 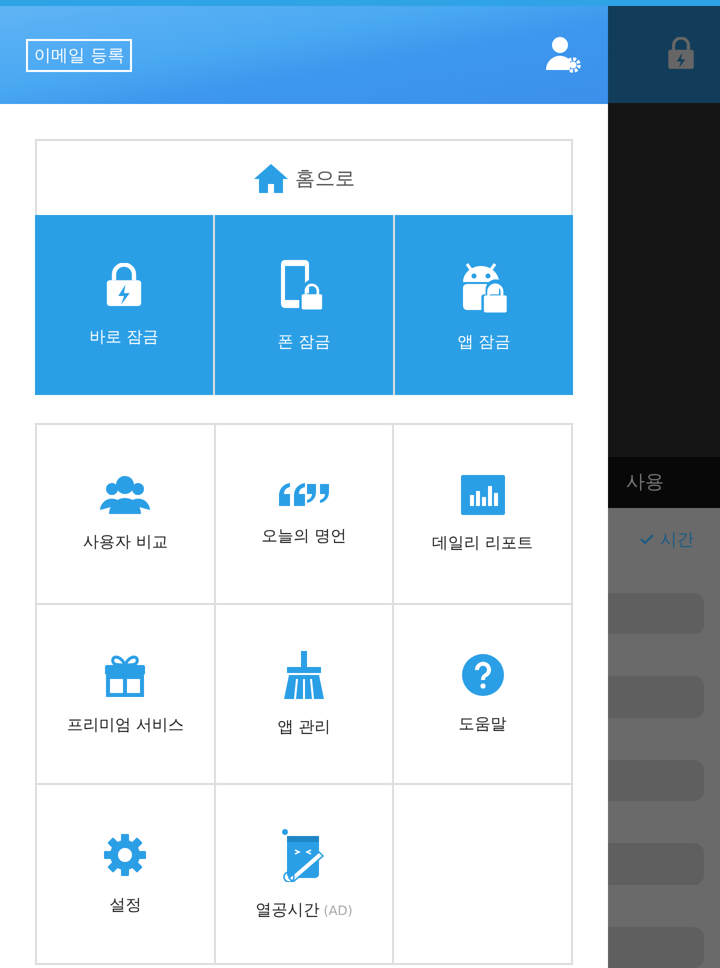 What do you see at coordinates (271, 178) in the screenshot?
I see `home-icon` at bounding box center [271, 178].